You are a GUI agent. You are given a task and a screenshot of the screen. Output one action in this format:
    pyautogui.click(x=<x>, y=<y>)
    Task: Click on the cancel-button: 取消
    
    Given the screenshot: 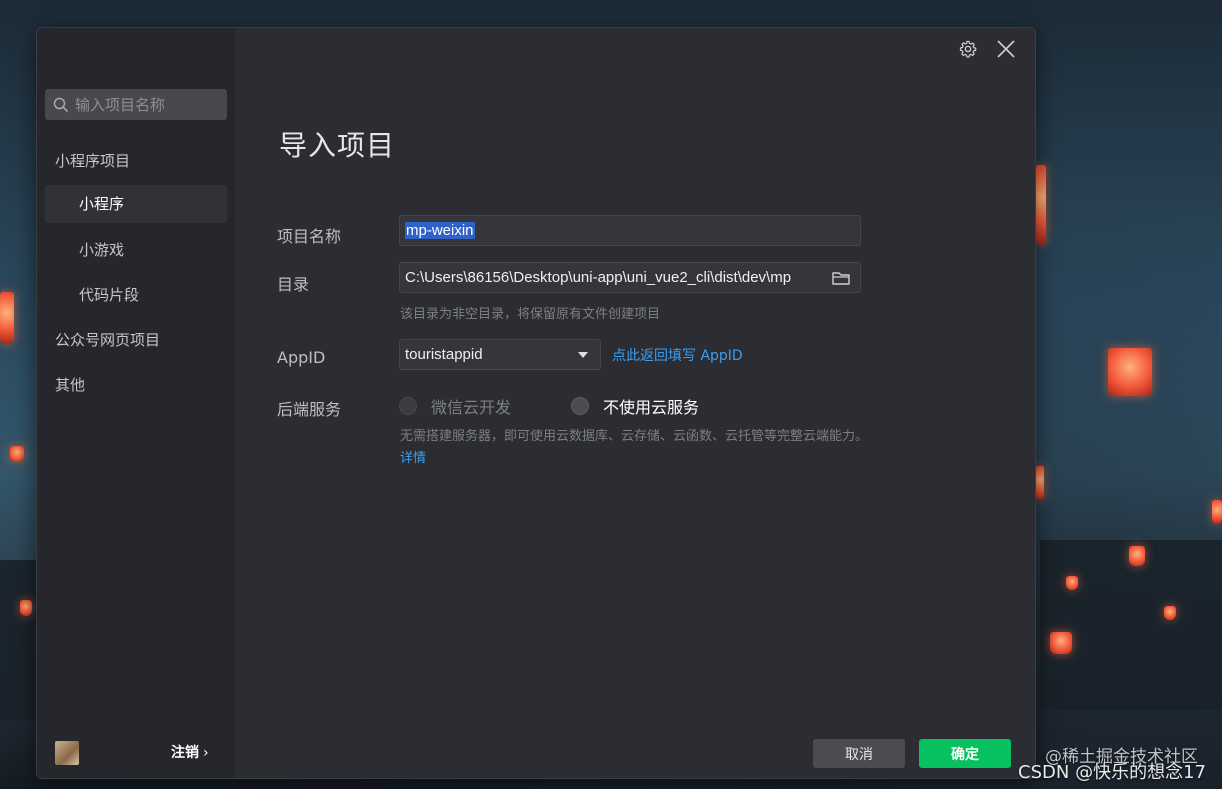 What is the action you would take?
    pyautogui.click(x=859, y=753)
    